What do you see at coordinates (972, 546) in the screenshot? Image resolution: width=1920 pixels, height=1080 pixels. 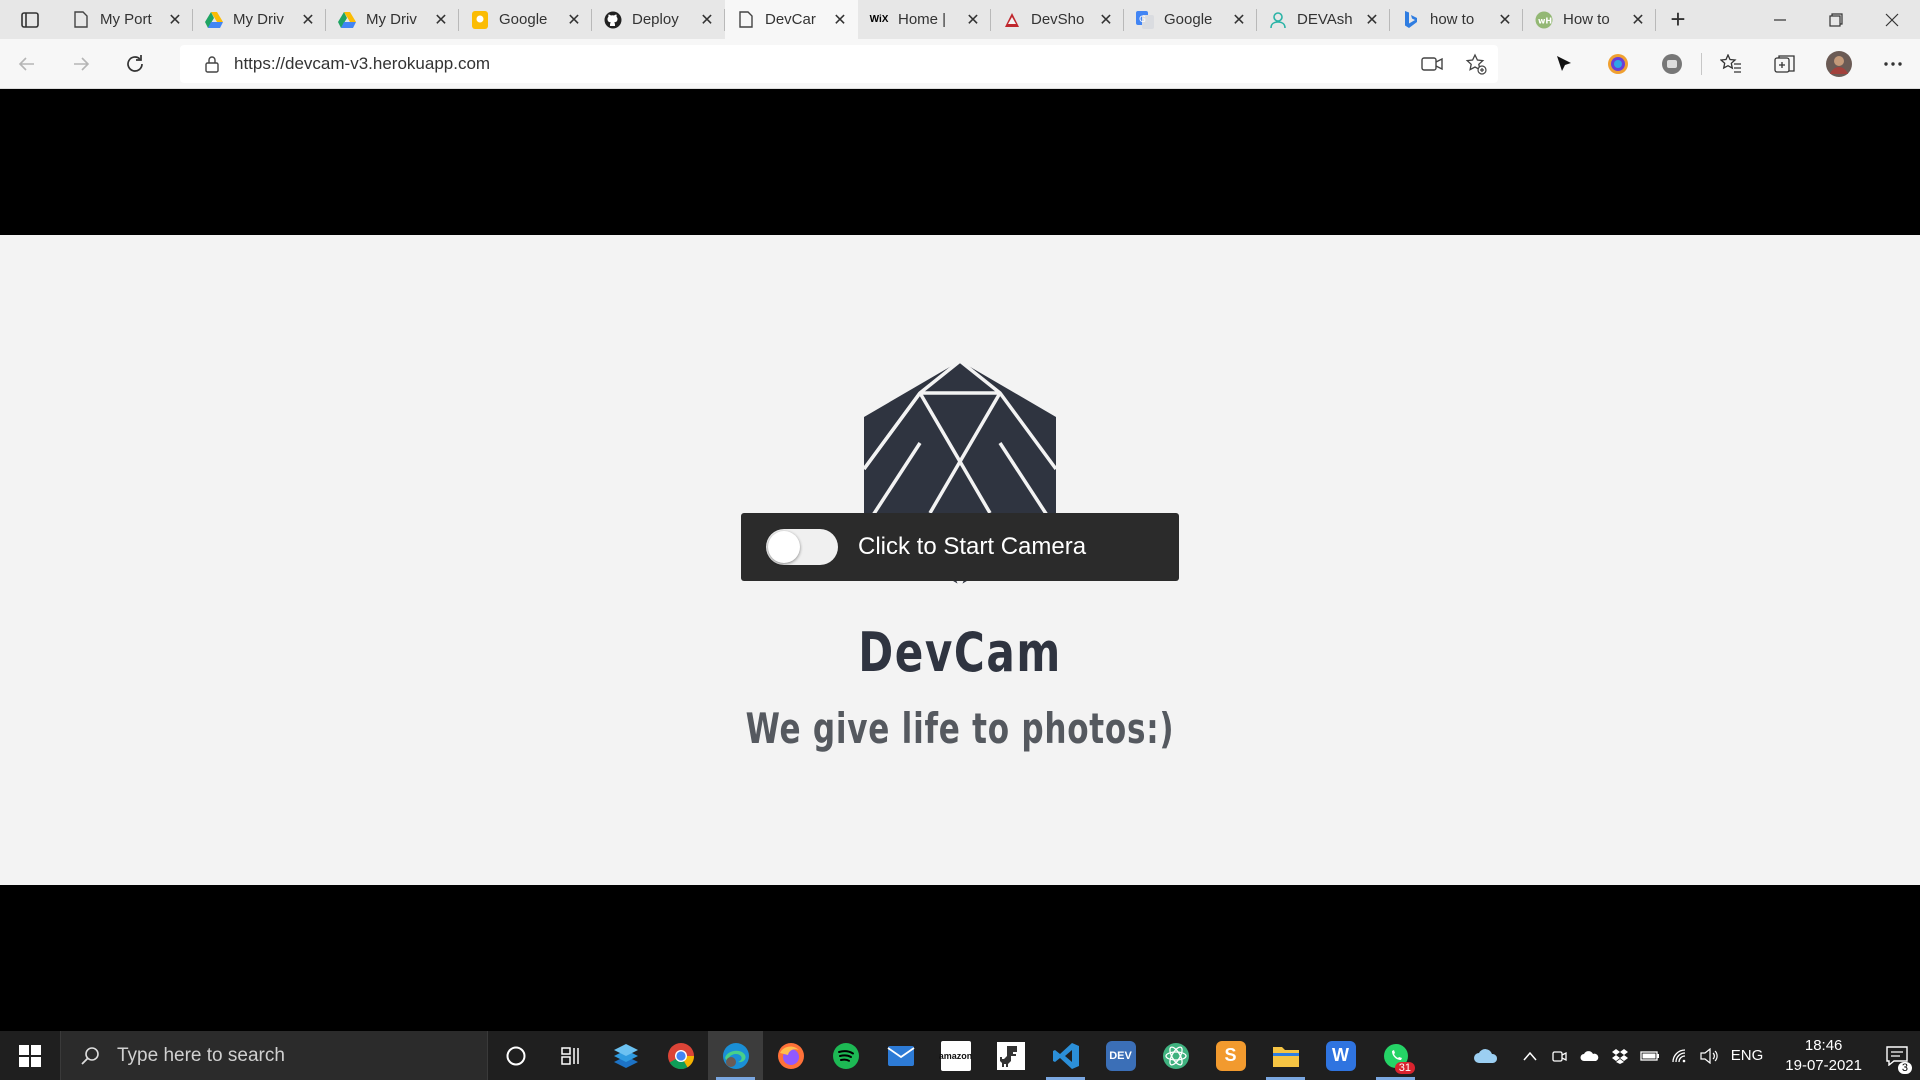 I see `start-camera-label: Click to Start Camera` at bounding box center [972, 546].